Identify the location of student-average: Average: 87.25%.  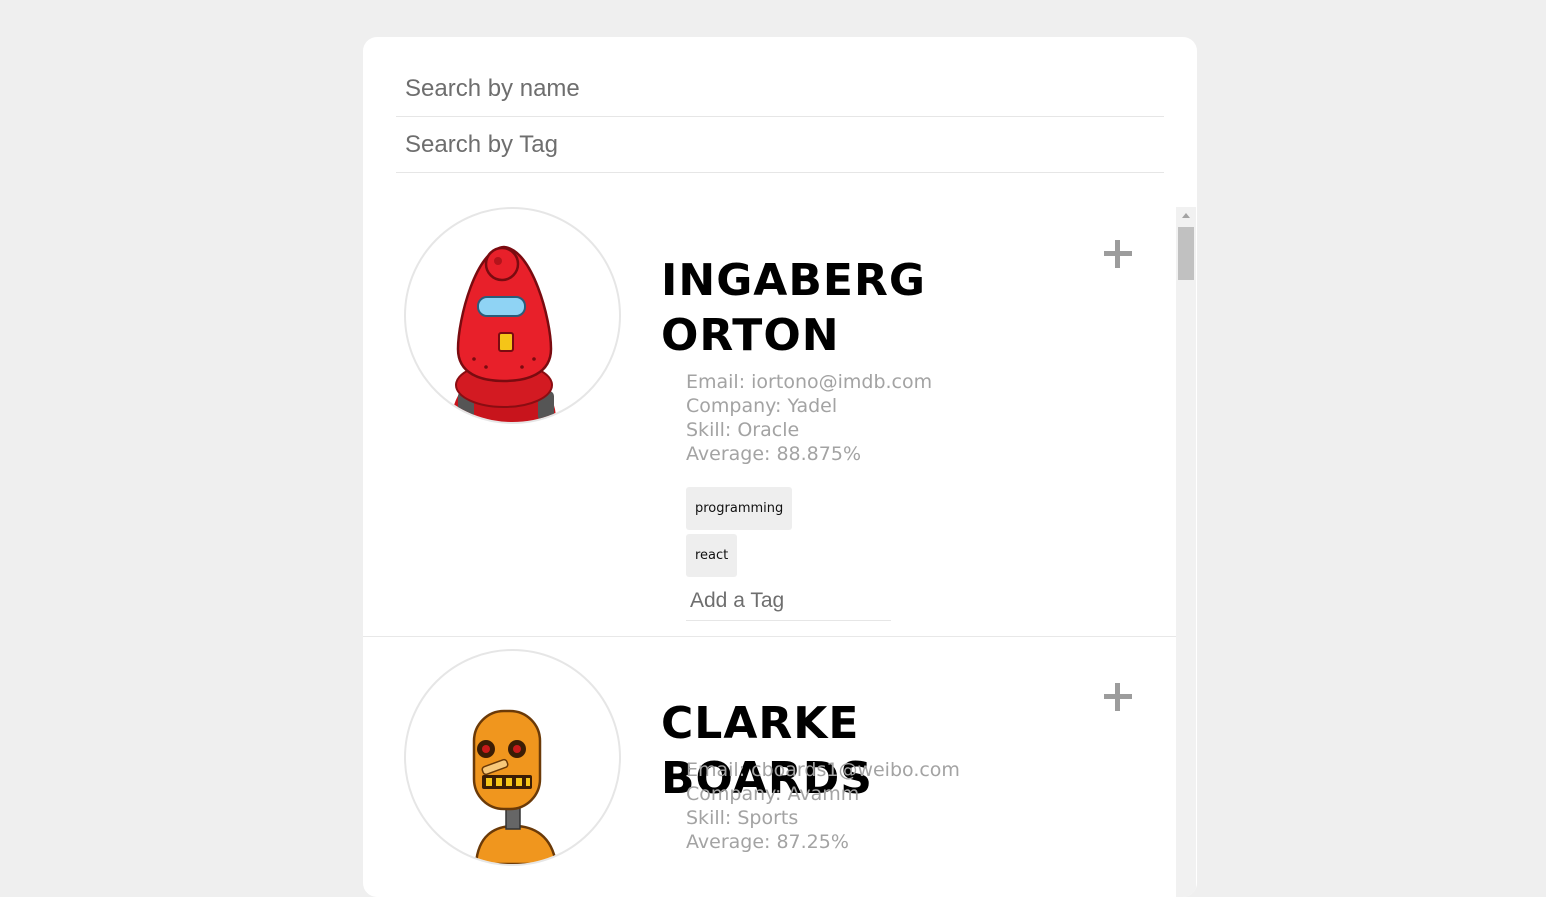
(767, 842).